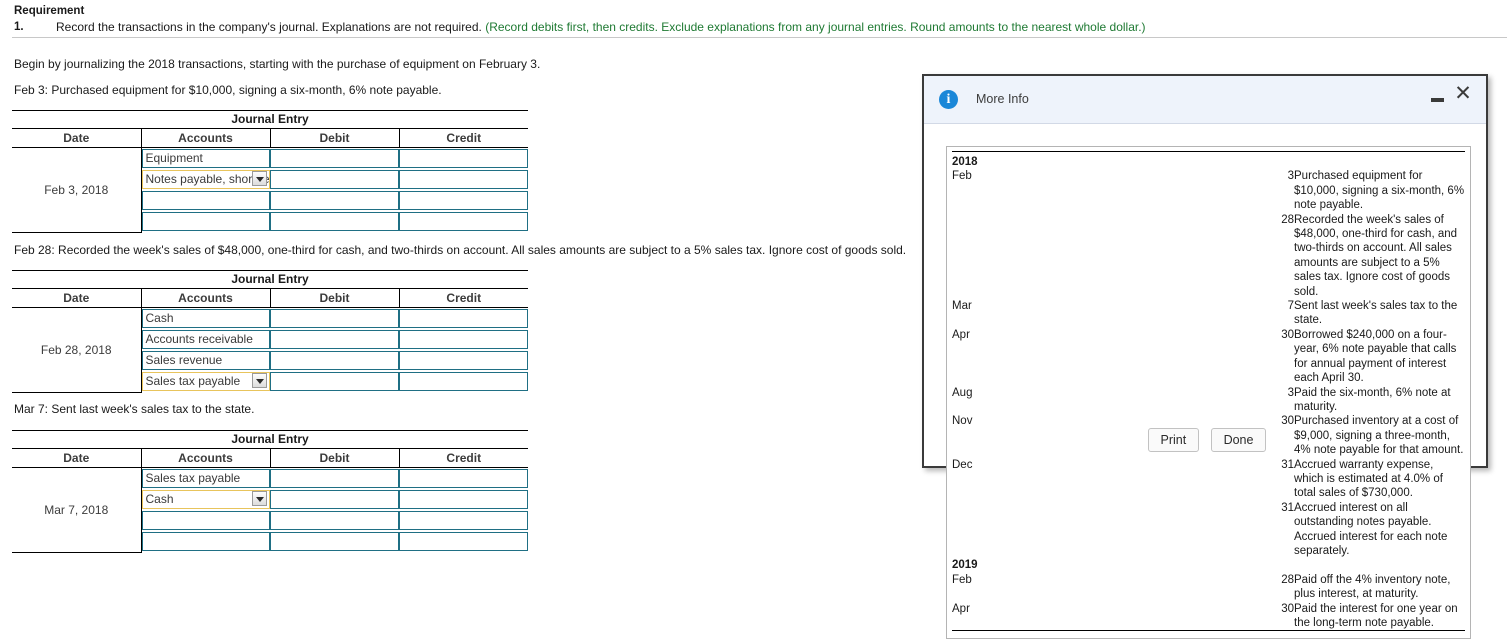  What do you see at coordinates (1205, 100) in the screenshot?
I see `dialog-titlebar: i More Info ✕` at bounding box center [1205, 100].